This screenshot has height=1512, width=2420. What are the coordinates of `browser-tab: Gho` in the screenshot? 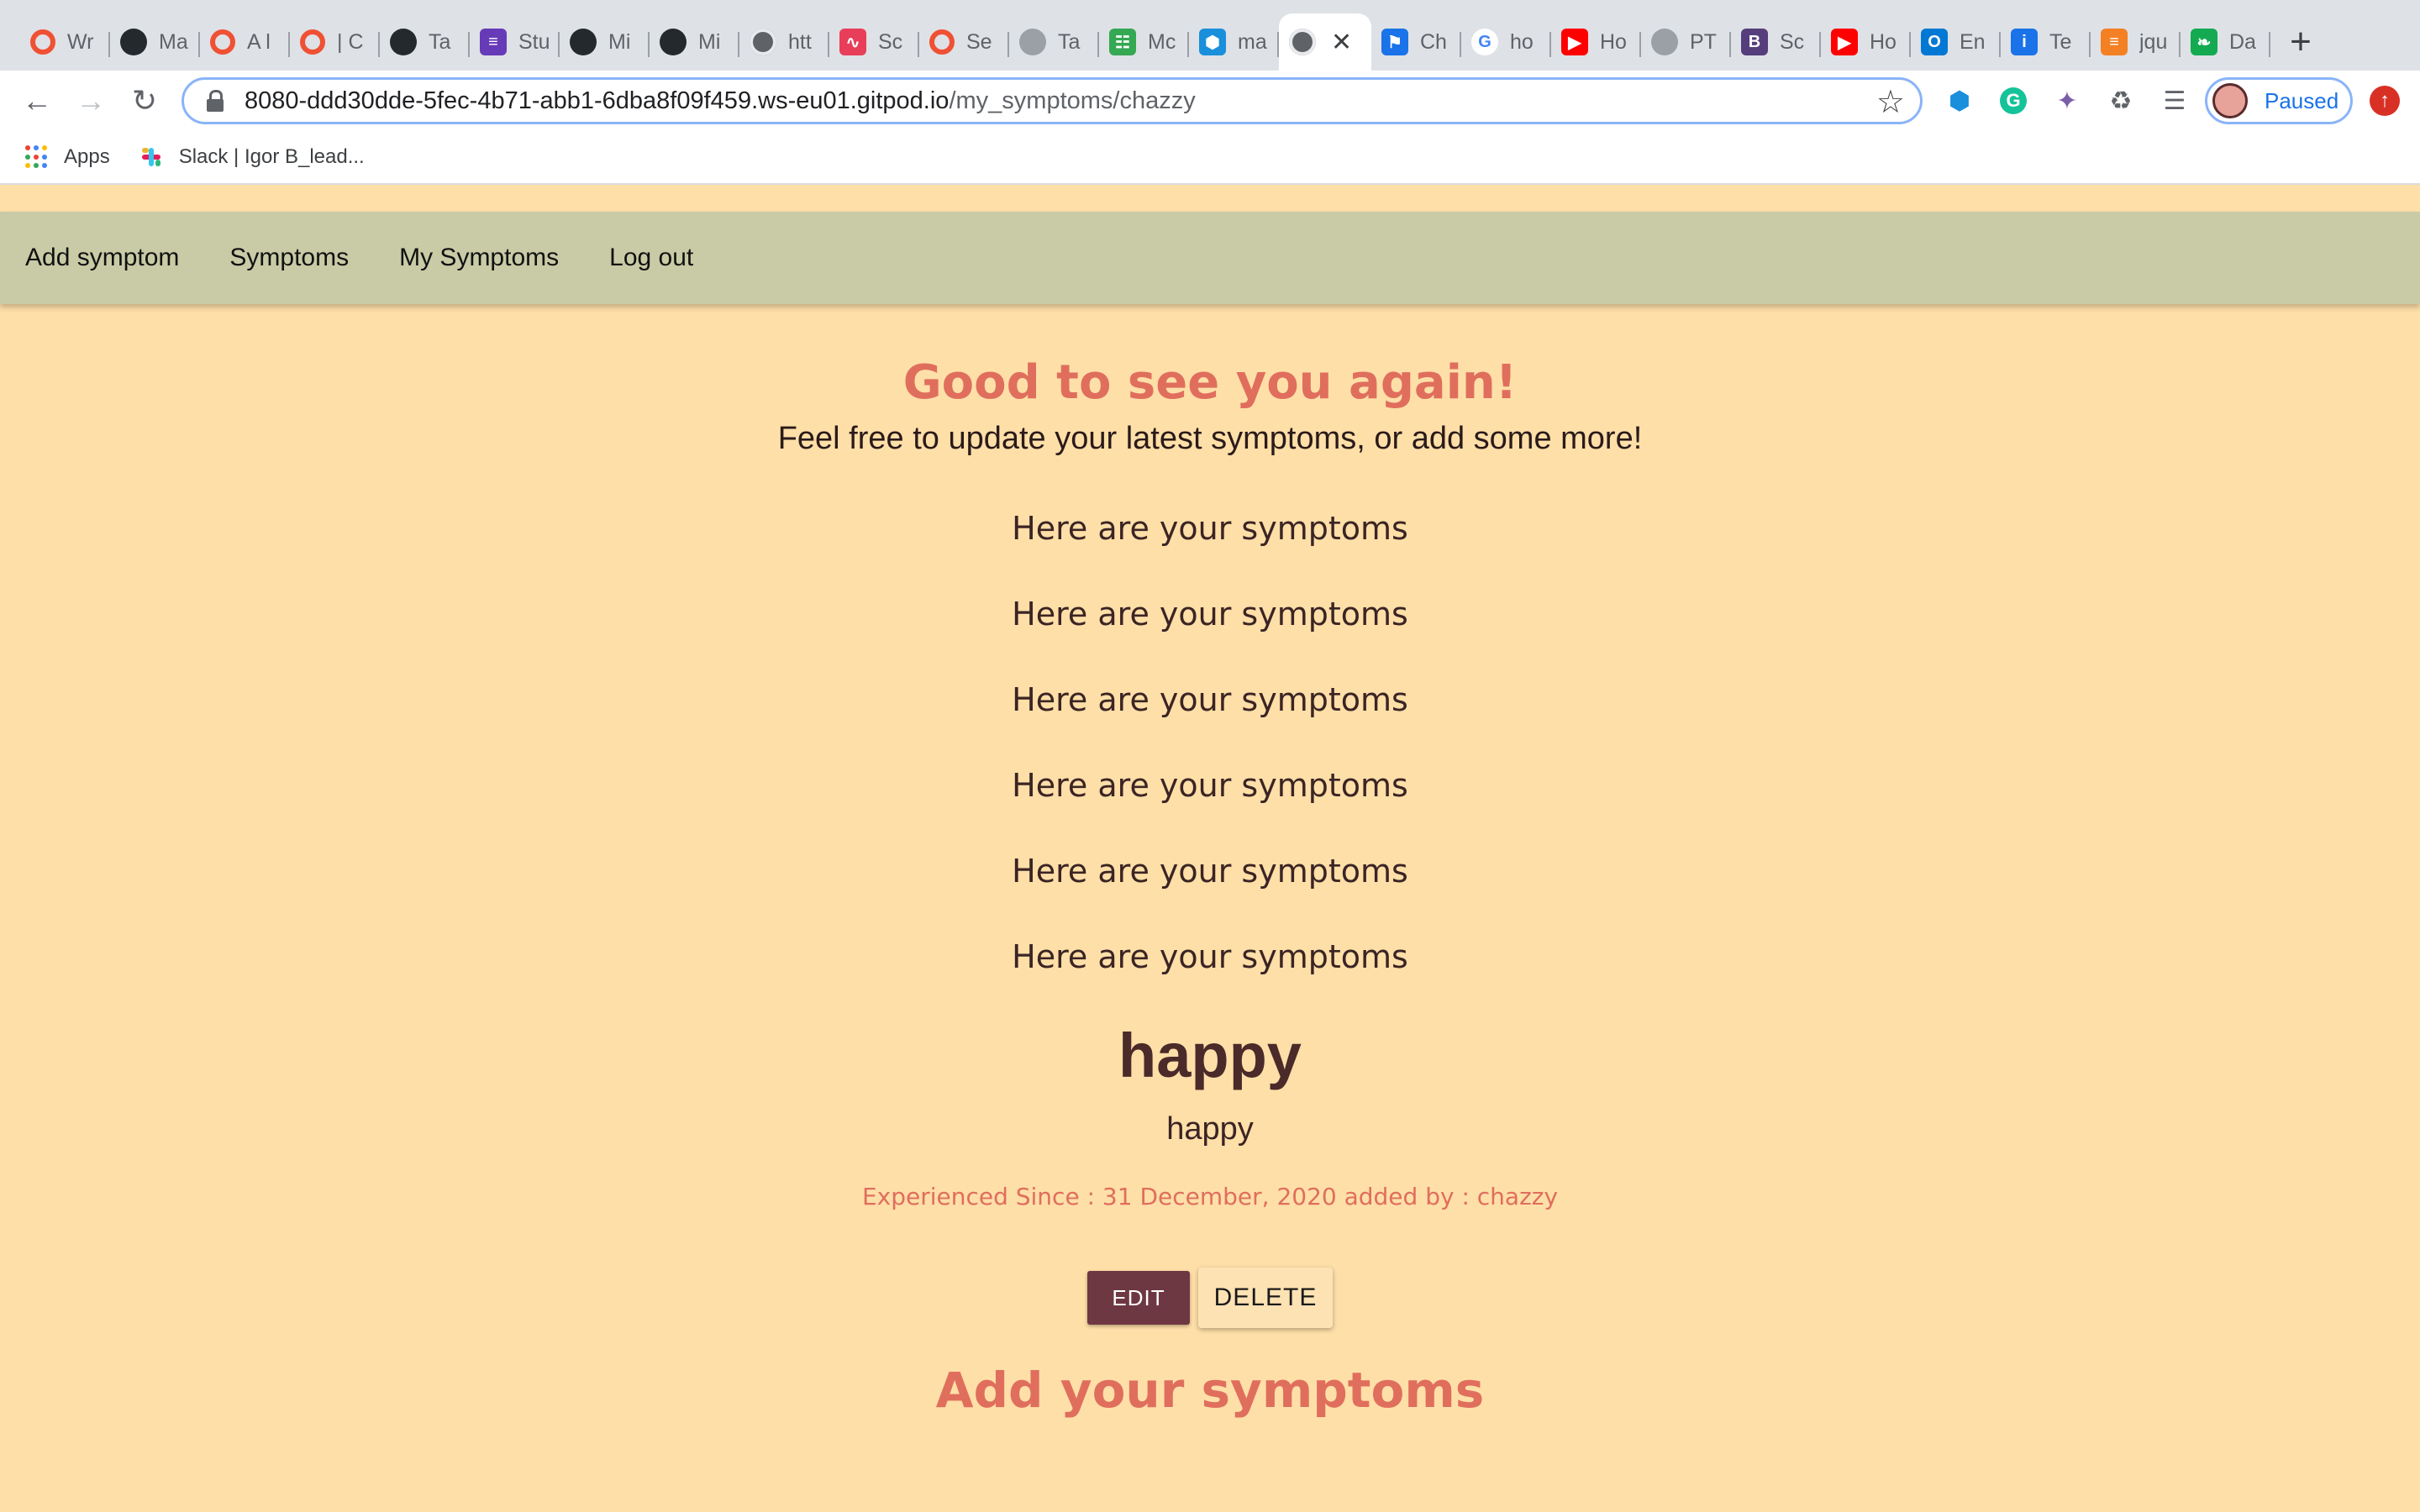 It's located at (1506, 42).